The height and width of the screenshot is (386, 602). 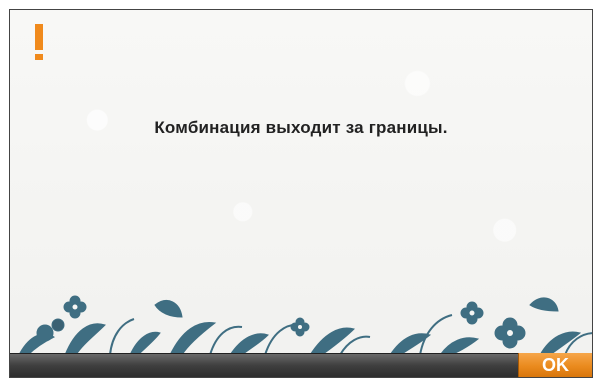 I want to click on ok-button: OK, so click(x=555, y=365).